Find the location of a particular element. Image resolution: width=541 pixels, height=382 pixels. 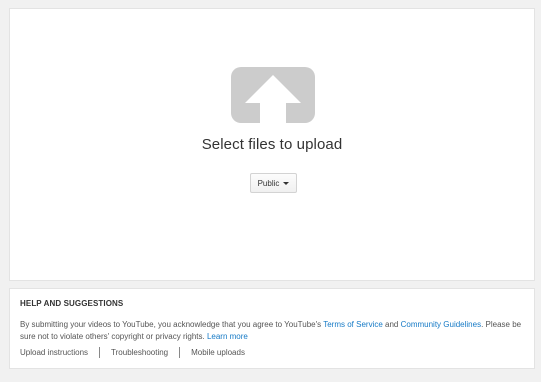

select-files-title: Select files to upload is located at coordinates (272, 144).